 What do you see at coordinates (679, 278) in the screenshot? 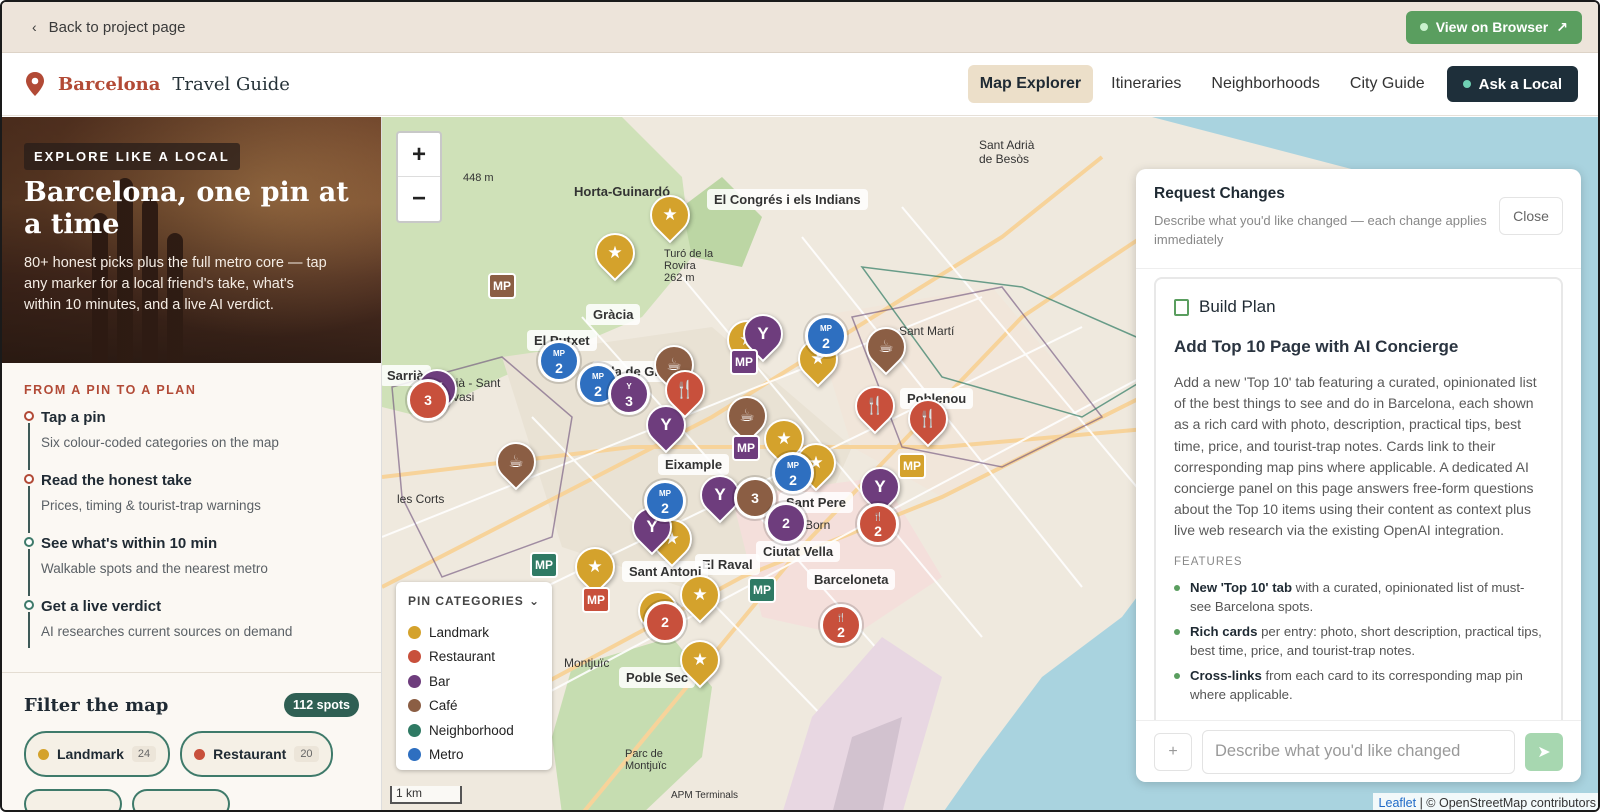
I see `map-label: 262 m` at bounding box center [679, 278].